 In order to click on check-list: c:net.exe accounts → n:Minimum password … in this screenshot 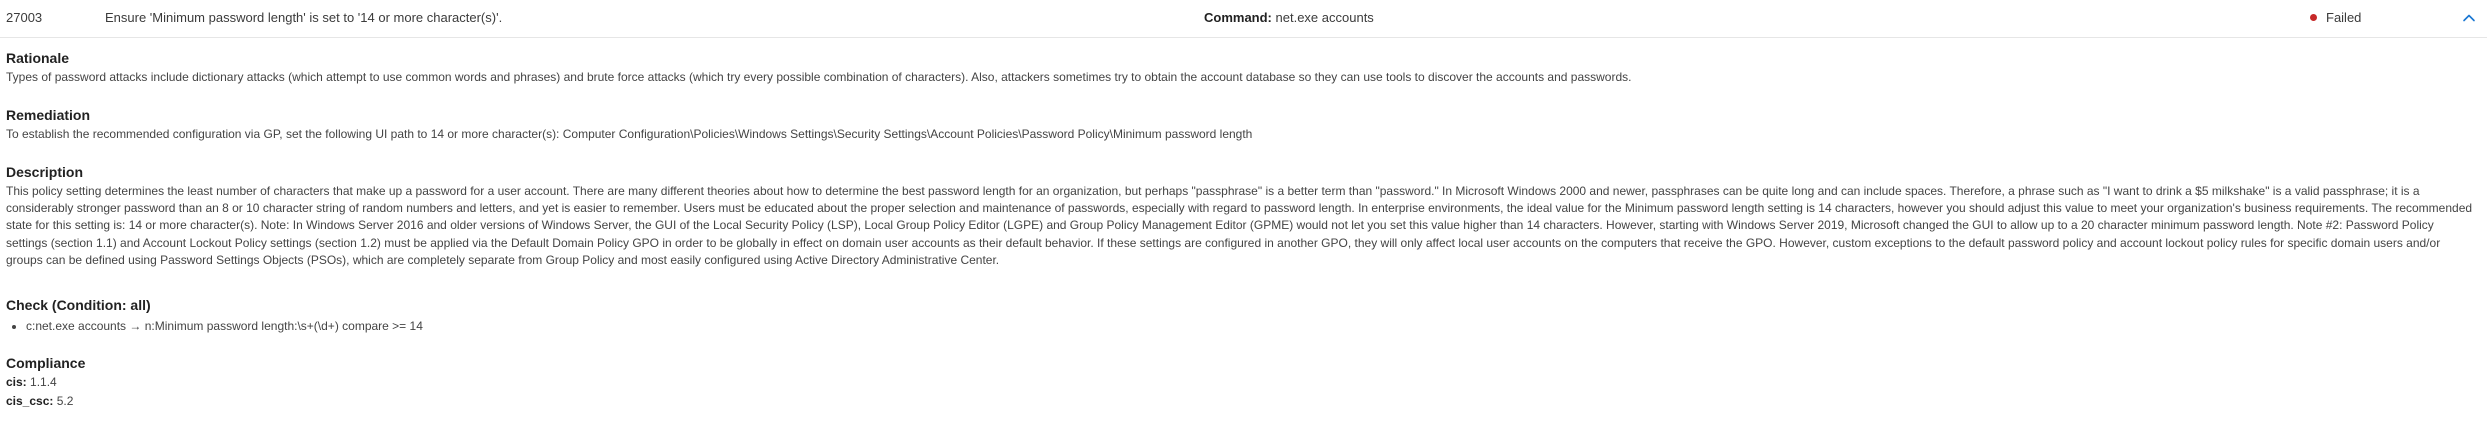, I will do `click(1241, 326)`.